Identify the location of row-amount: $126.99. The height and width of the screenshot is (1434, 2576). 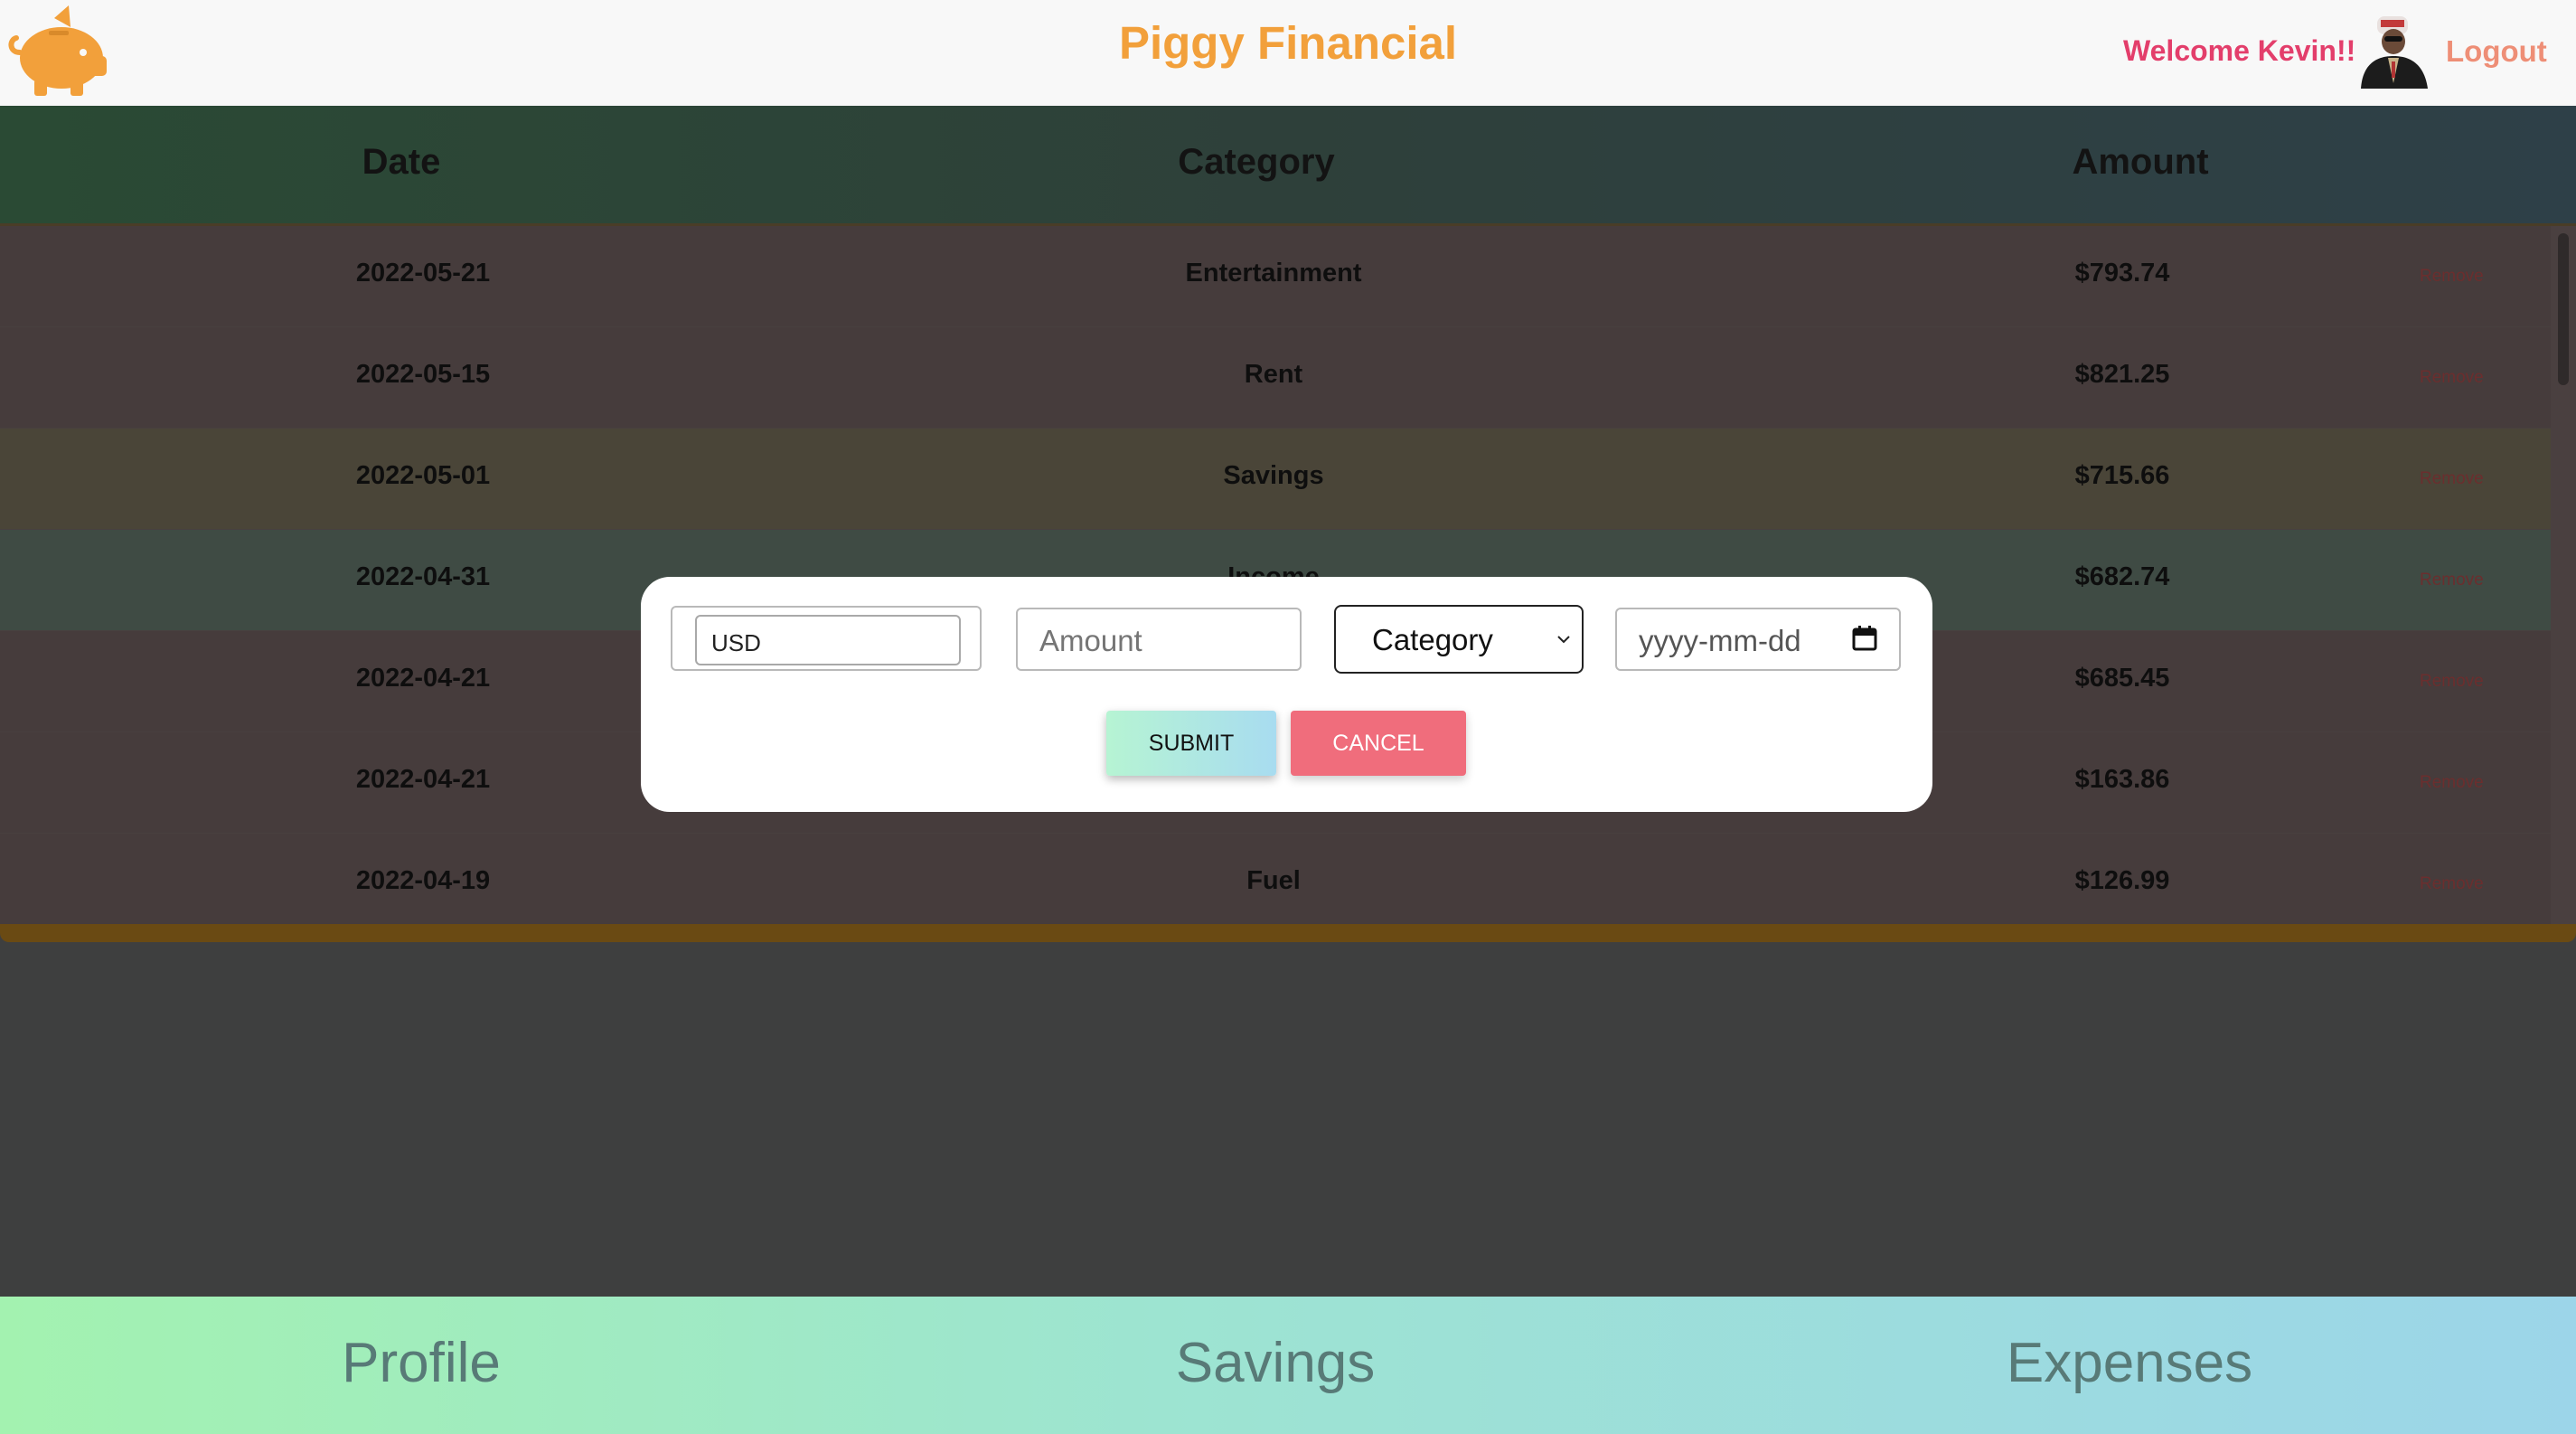
(2122, 880).